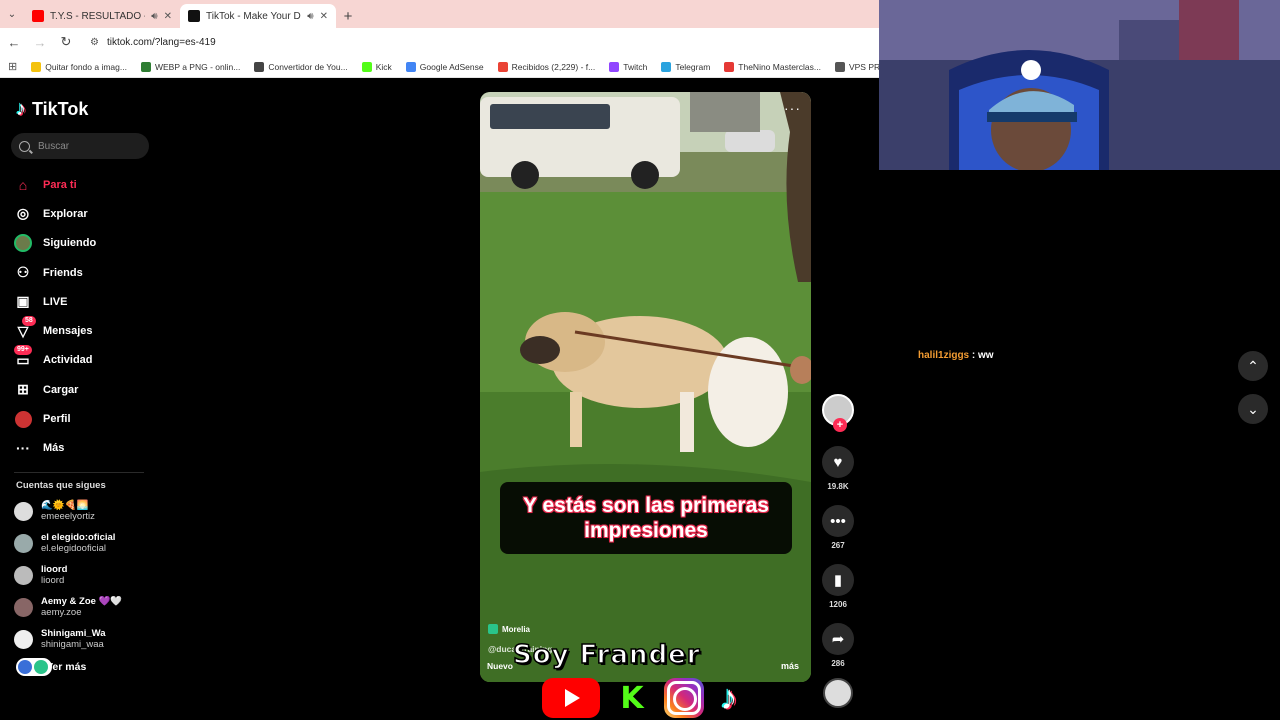  I want to click on like-button: ♥, so click(838, 462).